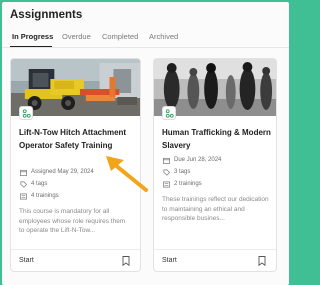  I want to click on trainings-count-text: 2 trainings, so click(188, 184).